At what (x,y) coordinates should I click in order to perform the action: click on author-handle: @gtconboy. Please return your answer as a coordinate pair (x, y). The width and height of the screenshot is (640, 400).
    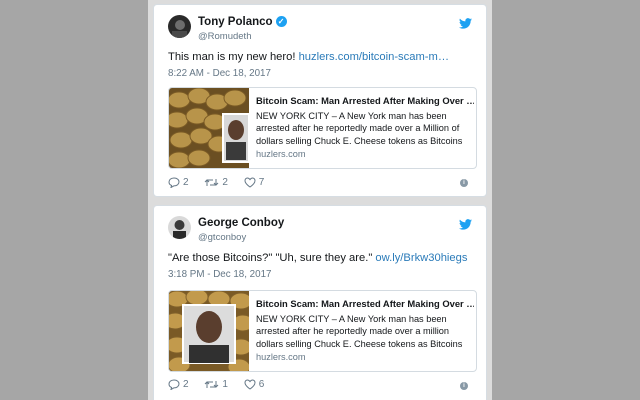
    Looking at the image, I should click on (222, 237).